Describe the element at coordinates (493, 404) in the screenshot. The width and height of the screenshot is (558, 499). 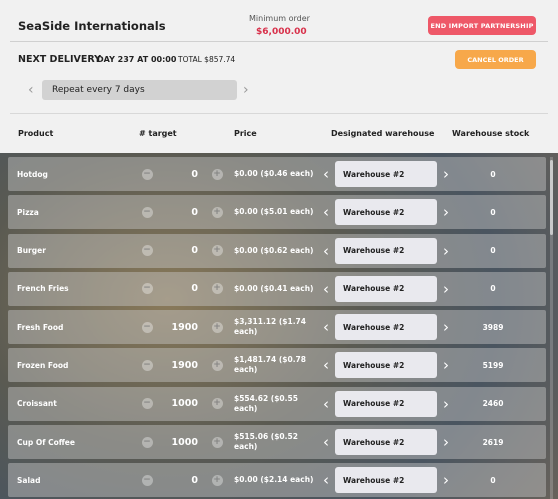
I see `stock-value: 2460` at that location.